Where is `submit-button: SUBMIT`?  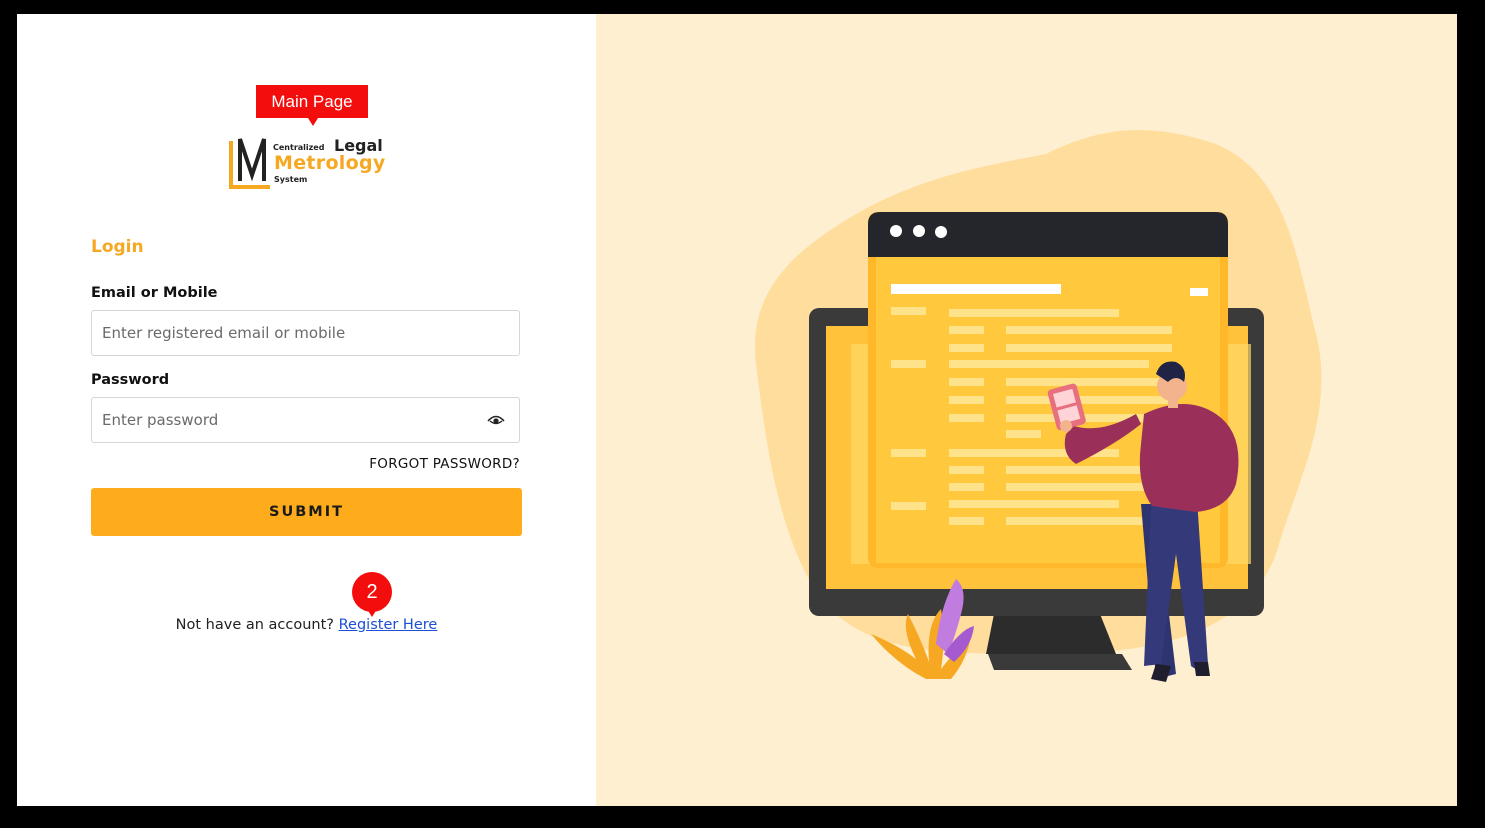
submit-button: SUBMIT is located at coordinates (306, 512).